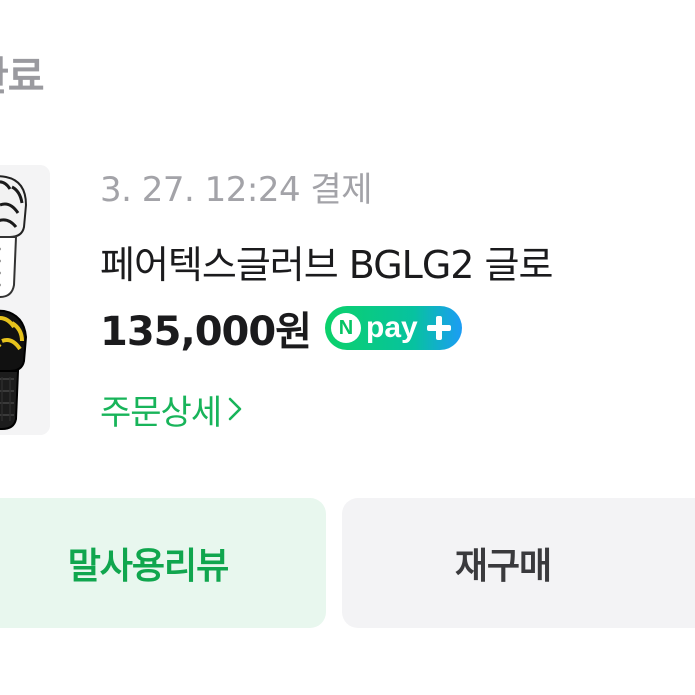  I want to click on order-date: 3. 27. 12:24 결제, so click(236, 190).